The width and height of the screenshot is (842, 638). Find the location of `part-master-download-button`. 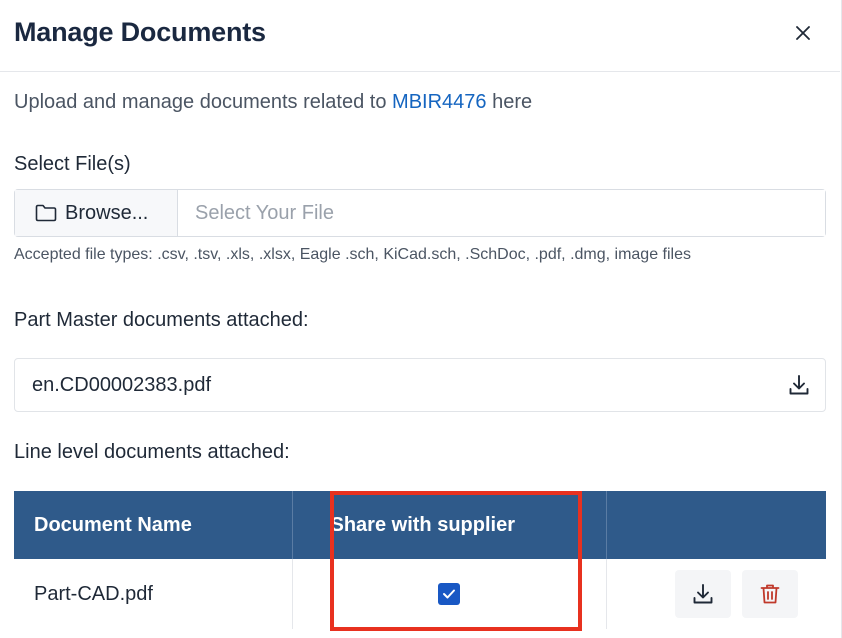

part-master-download-button is located at coordinates (799, 385).